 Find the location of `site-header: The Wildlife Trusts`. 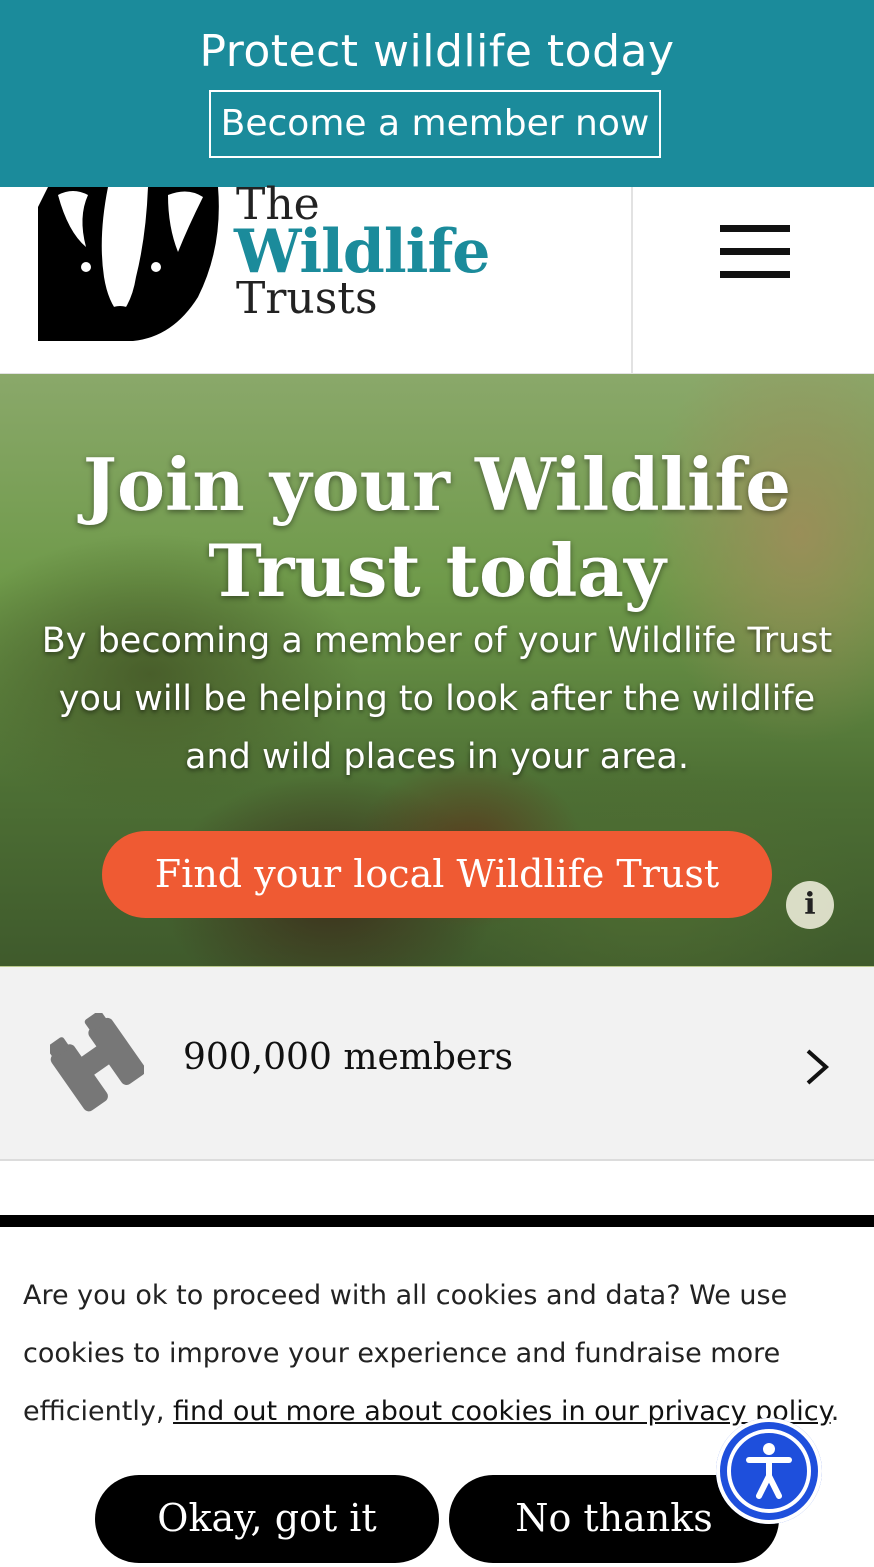

site-header: The Wildlife Trusts is located at coordinates (437, 277).